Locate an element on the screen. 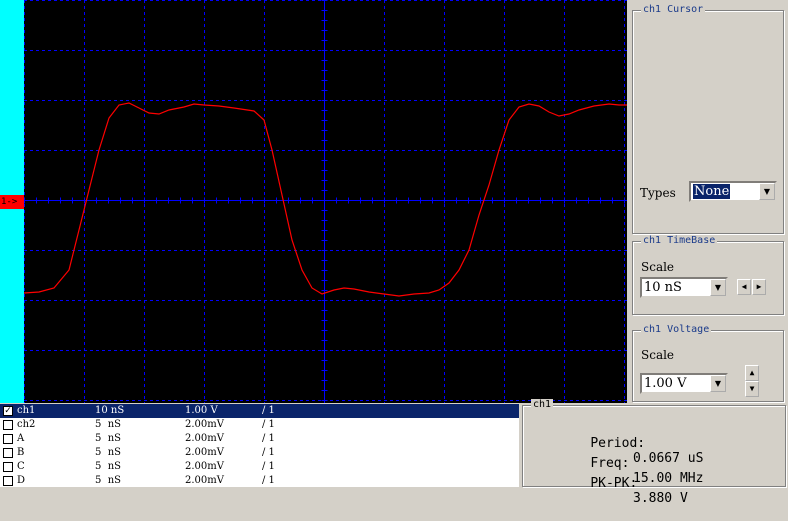 This screenshot has height=521, width=788. ch1-level-marker: 1-> is located at coordinates (12, 202).